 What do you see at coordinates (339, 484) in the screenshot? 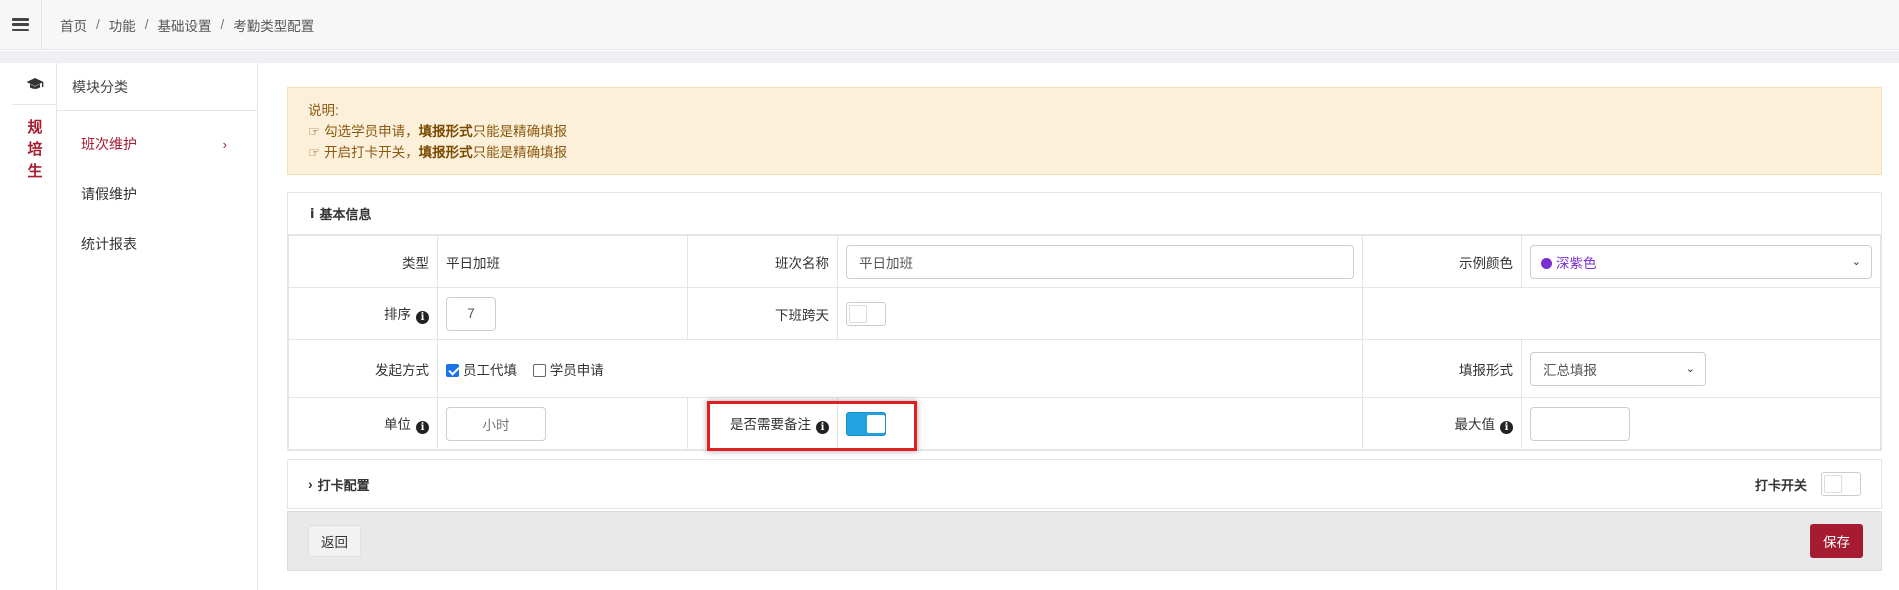
I see `punch-config-toggle: › 打卡配置` at bounding box center [339, 484].